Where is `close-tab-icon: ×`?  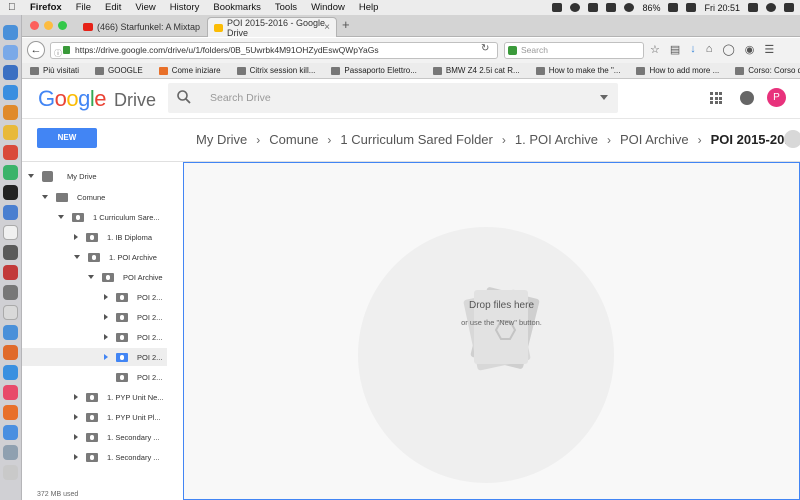
close-tab-icon: × is located at coordinates (327, 27).